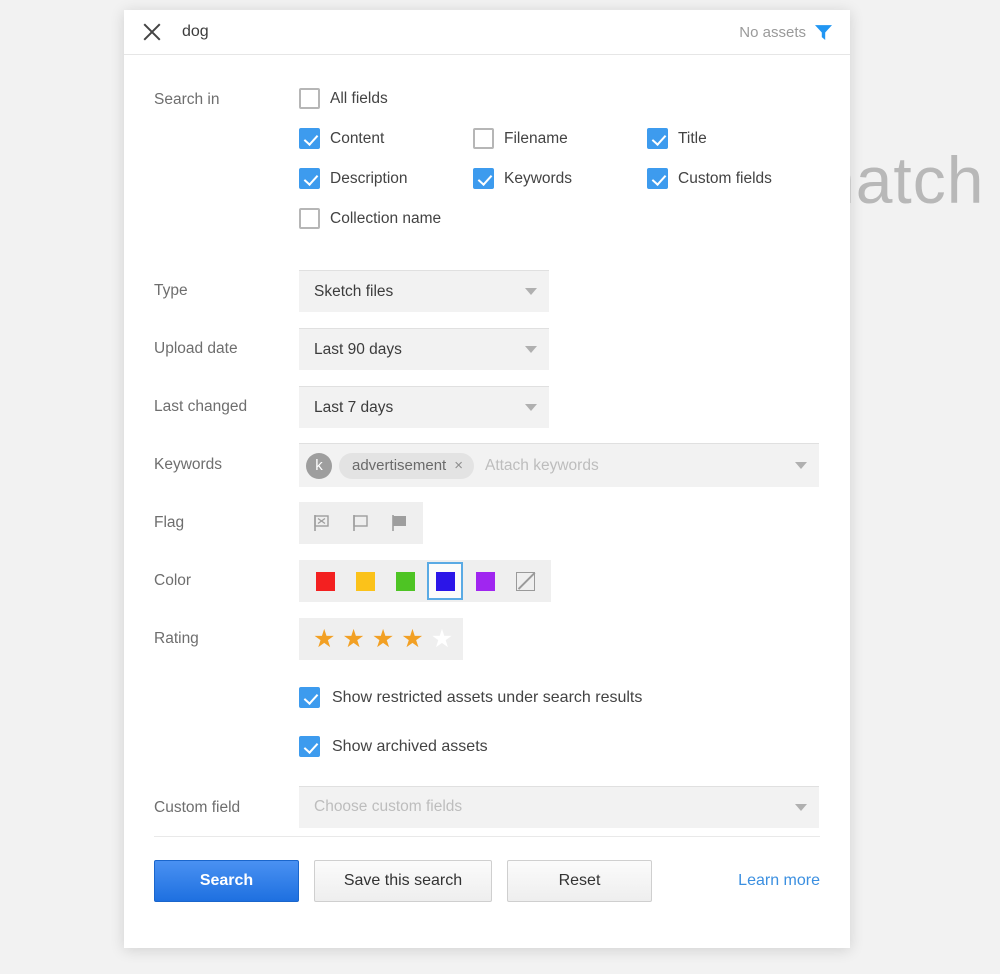 This screenshot has height=974, width=1000. Describe the element at coordinates (188, 464) in the screenshot. I see `keywords-label: Keywords` at that location.